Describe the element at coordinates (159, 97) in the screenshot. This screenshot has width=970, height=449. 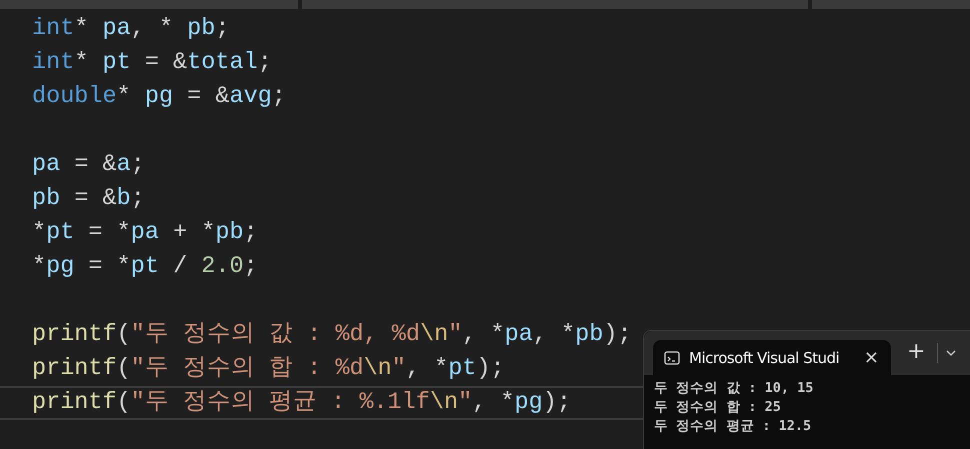
I see `code-line: double* pg = &avg;` at that location.